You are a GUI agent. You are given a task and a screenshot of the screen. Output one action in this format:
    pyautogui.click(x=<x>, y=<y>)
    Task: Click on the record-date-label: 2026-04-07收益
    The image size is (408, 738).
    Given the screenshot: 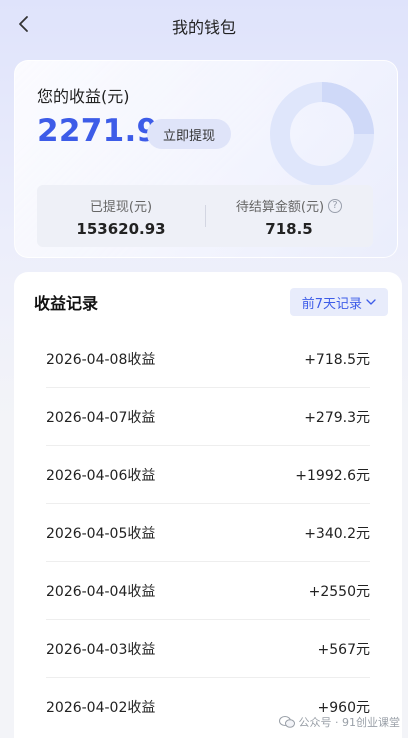 What is the action you would take?
    pyautogui.click(x=101, y=417)
    